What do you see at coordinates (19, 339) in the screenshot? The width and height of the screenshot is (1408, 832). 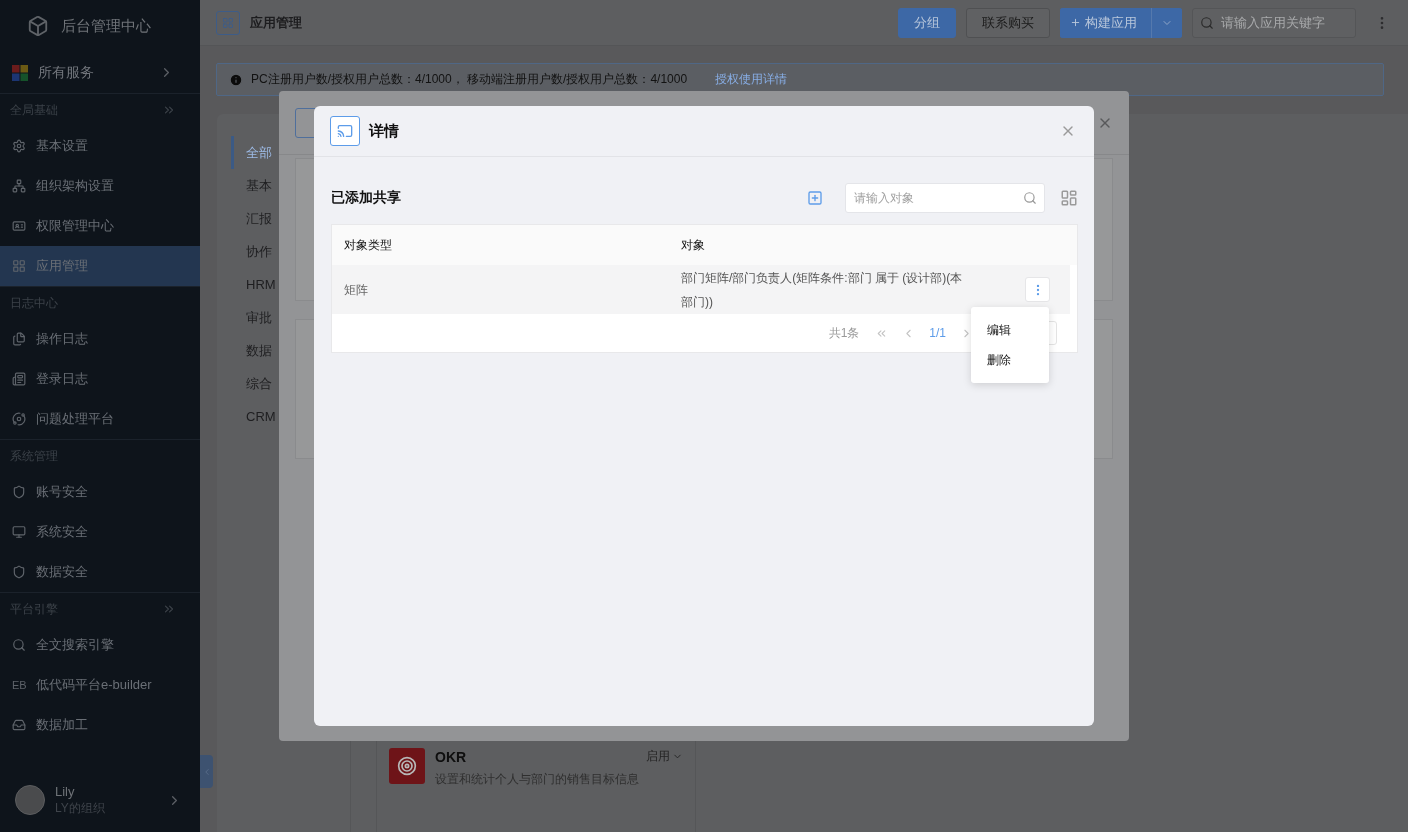 I see `document-icon` at bounding box center [19, 339].